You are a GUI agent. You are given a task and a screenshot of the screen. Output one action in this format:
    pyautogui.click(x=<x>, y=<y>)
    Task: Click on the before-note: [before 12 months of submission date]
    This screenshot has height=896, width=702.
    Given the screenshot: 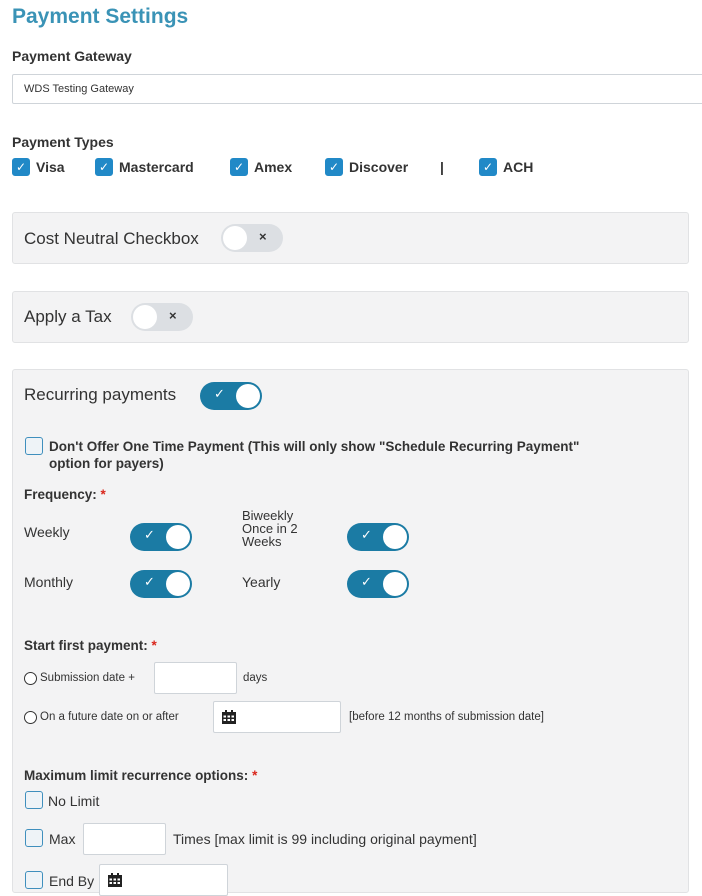 What is the action you would take?
    pyautogui.click(x=446, y=717)
    